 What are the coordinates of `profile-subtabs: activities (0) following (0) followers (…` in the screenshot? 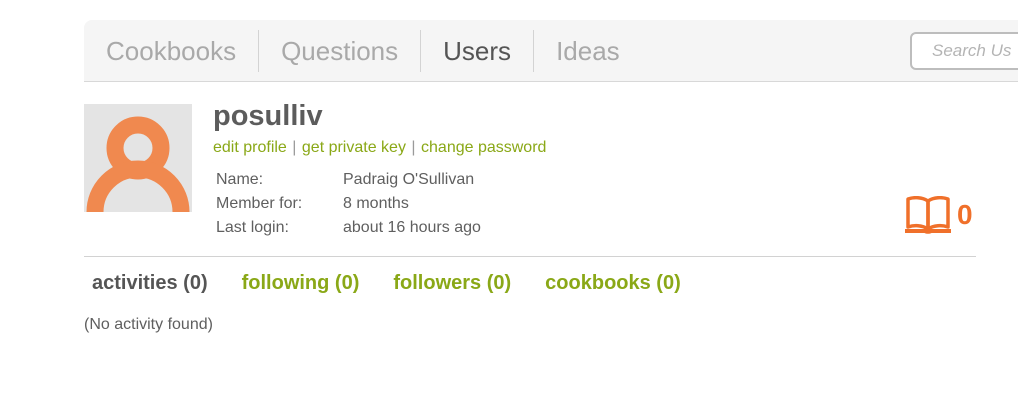 It's located at (403, 283).